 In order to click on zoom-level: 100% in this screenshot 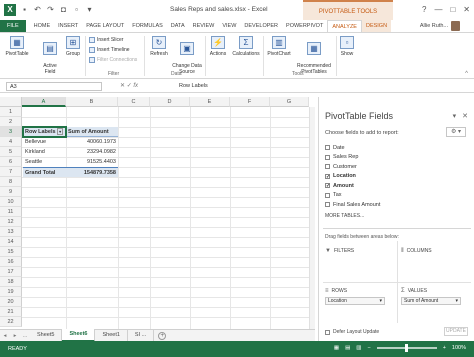, I will do `click(459, 348)`.